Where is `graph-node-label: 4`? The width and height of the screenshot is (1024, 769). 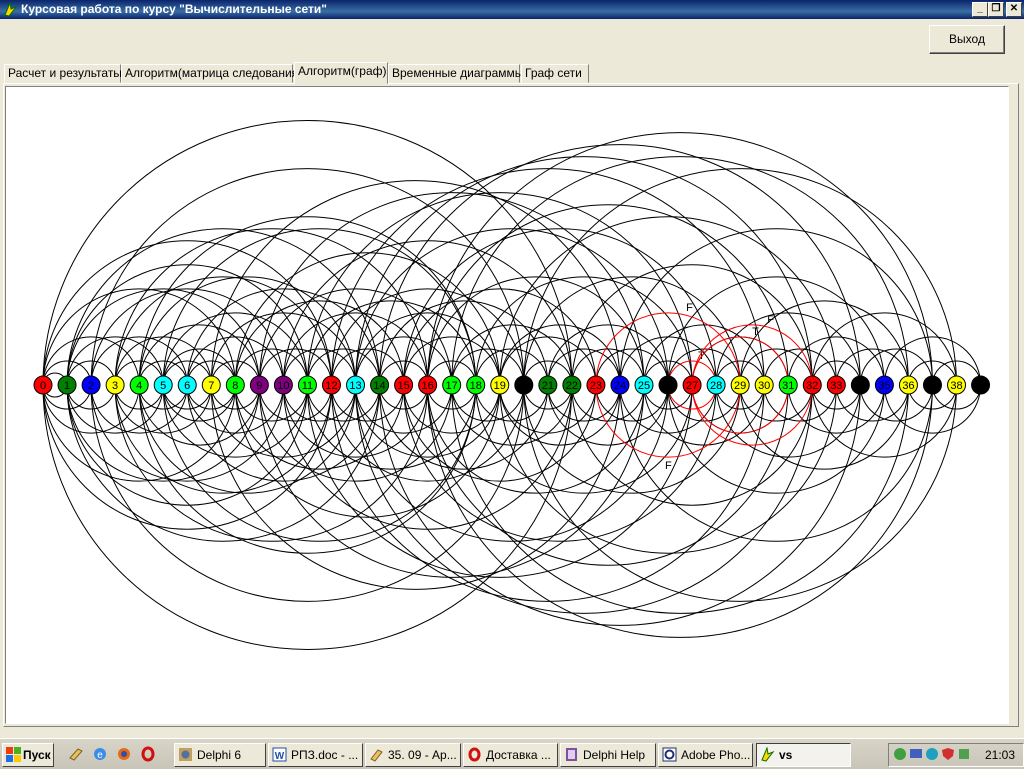
graph-node-label: 4 is located at coordinates (139, 386).